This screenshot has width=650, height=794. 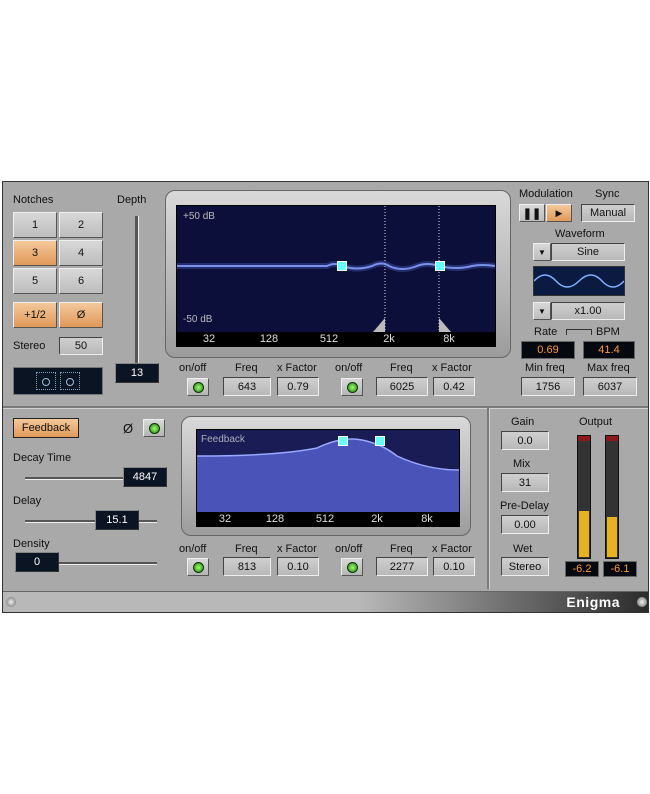 What do you see at coordinates (522, 464) in the screenshot?
I see `mix-label: Mix` at bounding box center [522, 464].